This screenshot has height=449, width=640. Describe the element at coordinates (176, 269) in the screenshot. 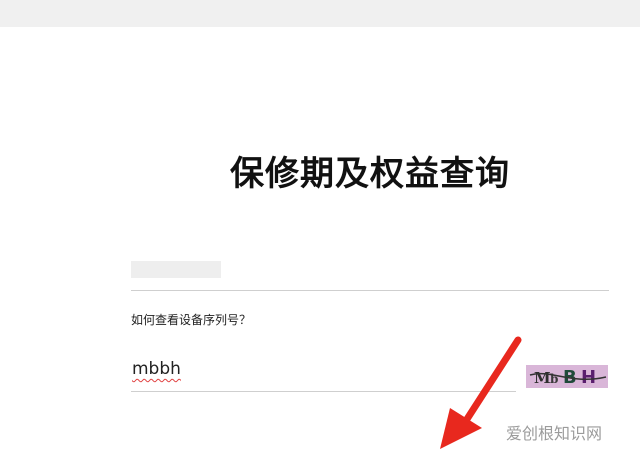

I see `serial-number-placeholder` at that location.